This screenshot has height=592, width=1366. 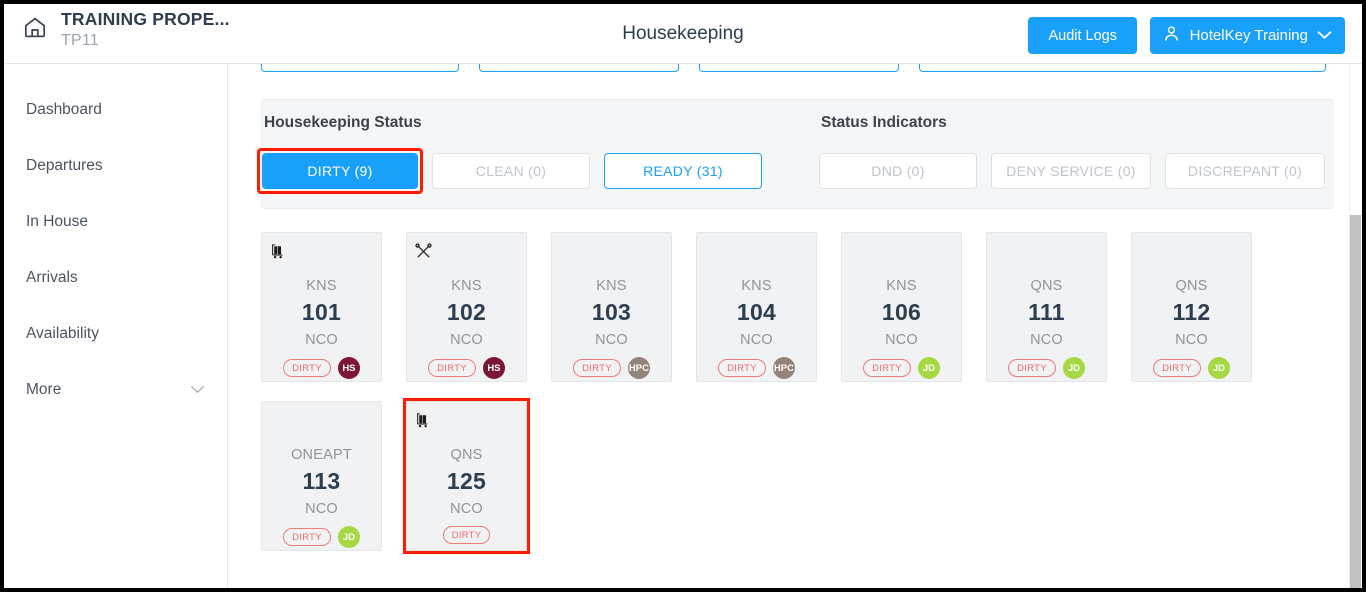 What do you see at coordinates (115, 334) in the screenshot?
I see `sidebar-item-availability: Availability` at bounding box center [115, 334].